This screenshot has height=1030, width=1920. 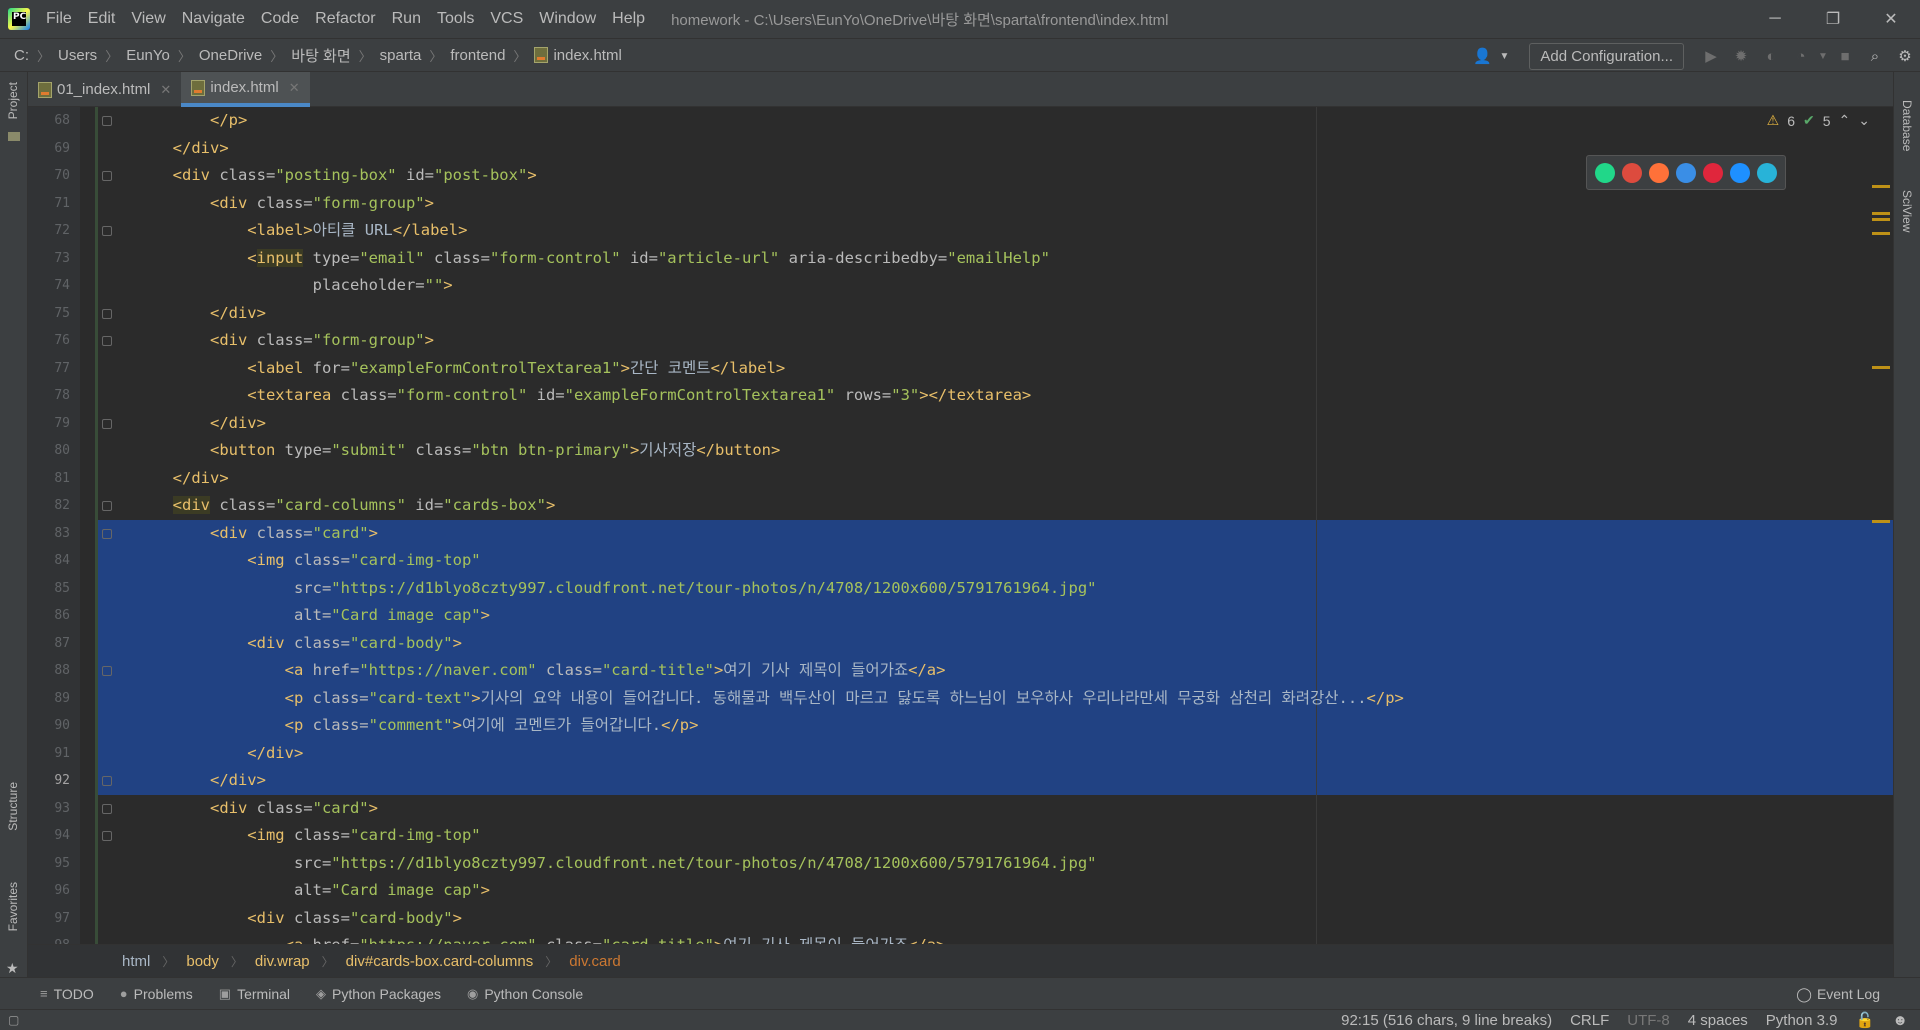 I want to click on breadcrumb-item: C:, so click(x=21, y=55).